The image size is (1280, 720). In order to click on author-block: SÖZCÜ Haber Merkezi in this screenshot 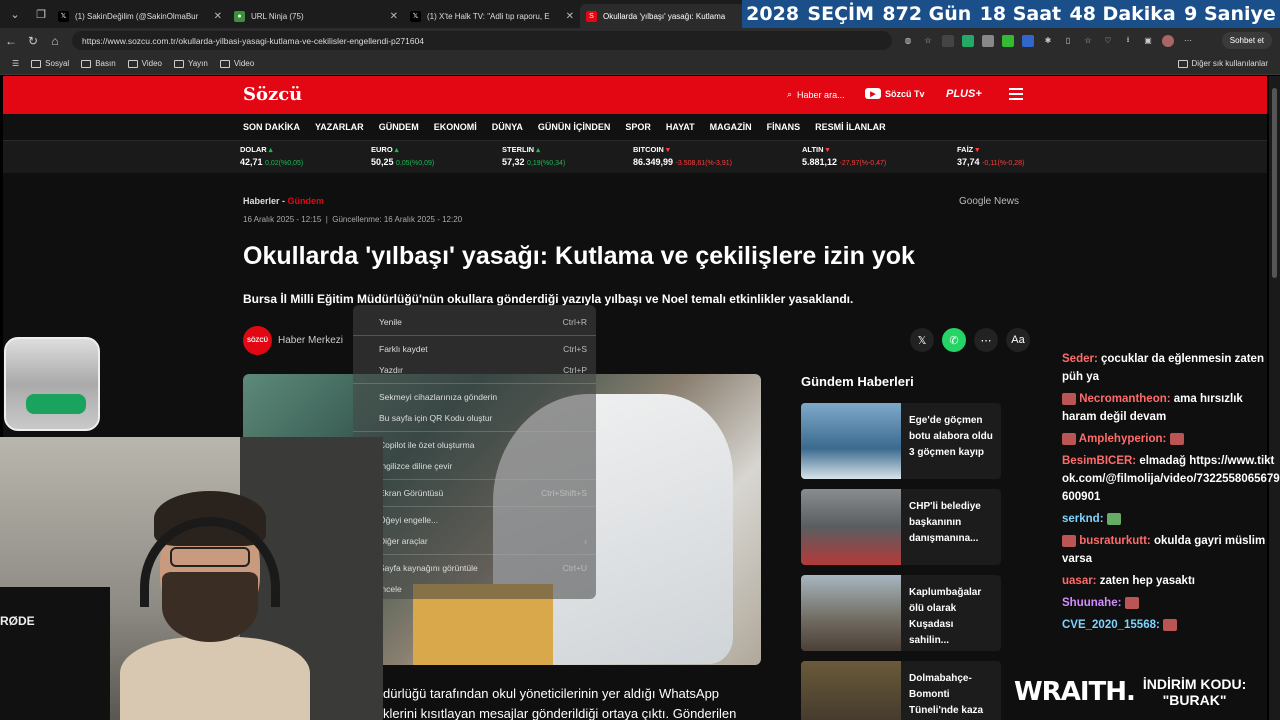, I will do `click(293, 340)`.